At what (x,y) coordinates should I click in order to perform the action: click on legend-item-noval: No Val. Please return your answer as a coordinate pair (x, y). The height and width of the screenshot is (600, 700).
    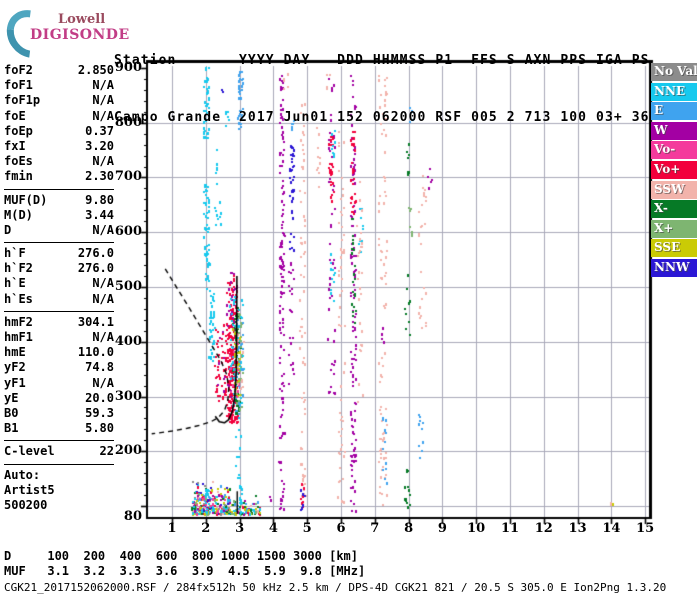
    Looking at the image, I should click on (674, 72).